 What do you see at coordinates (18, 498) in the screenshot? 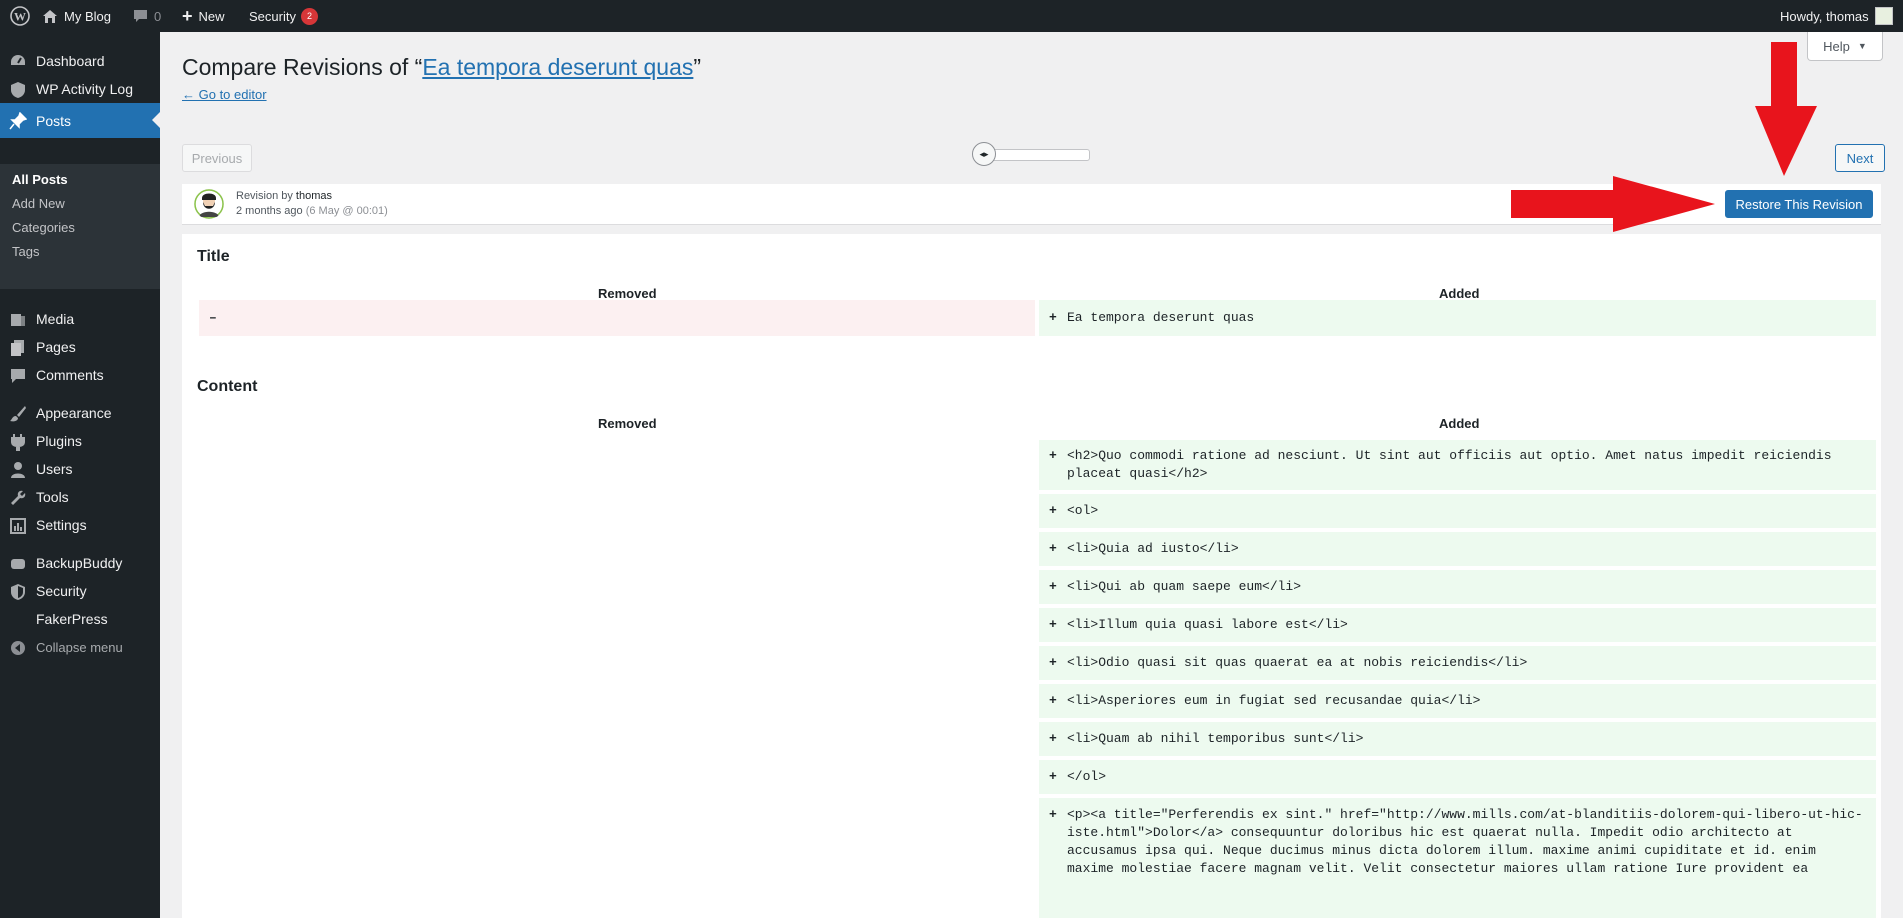
I see `wrench-icon` at bounding box center [18, 498].